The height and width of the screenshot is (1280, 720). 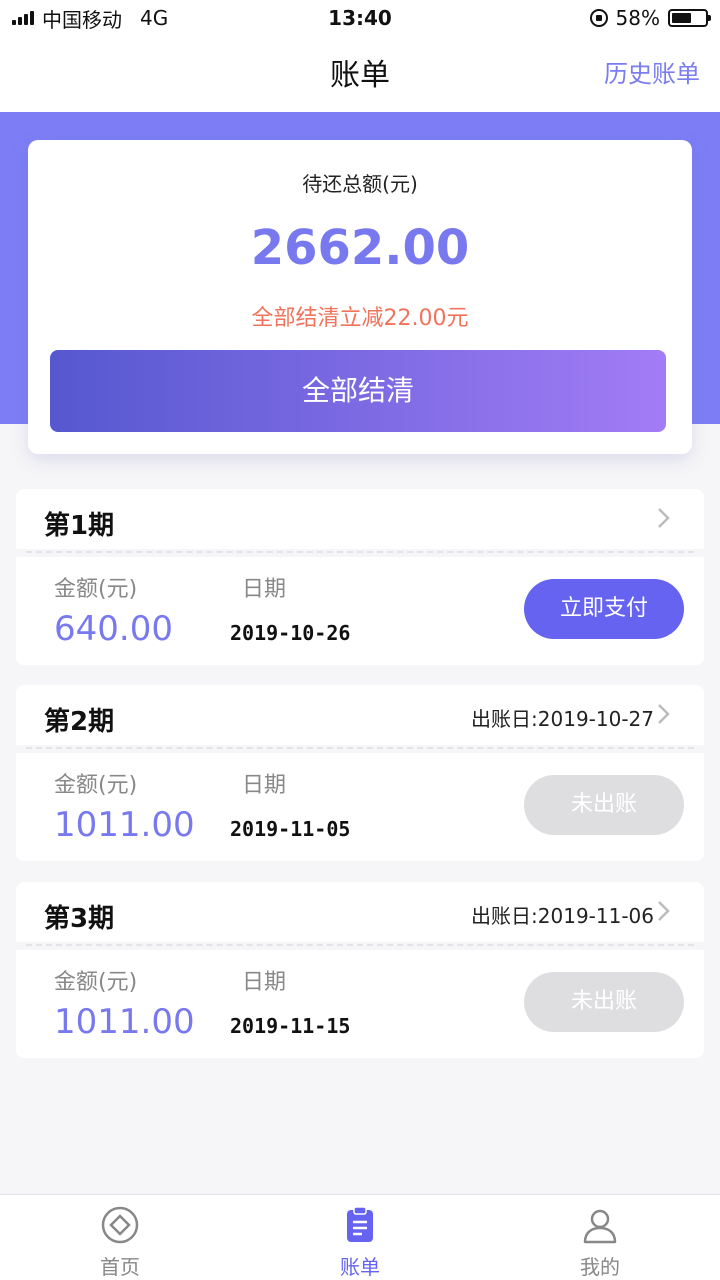 I want to click on settle-discount-text: 全部结清立减22.00元, so click(x=360, y=318).